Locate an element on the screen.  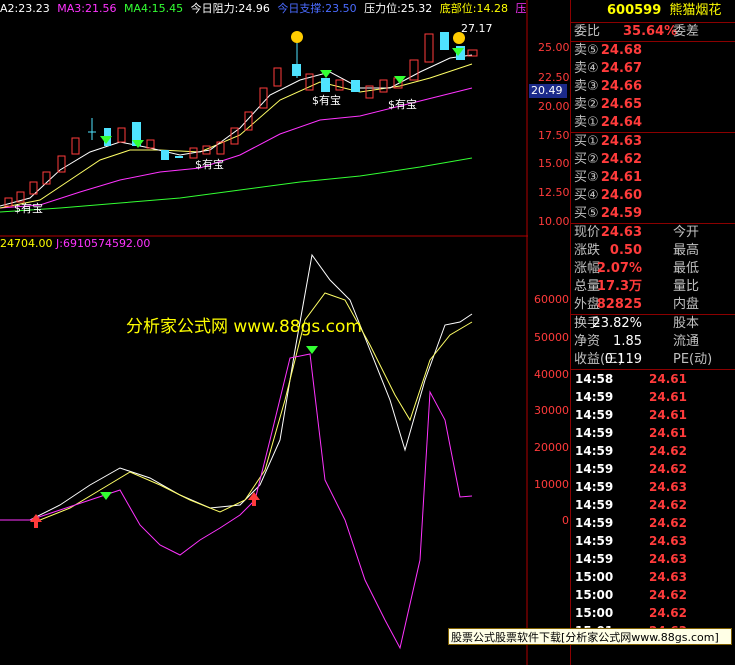
stat-label2: 最高 is located at coordinates (686, 250).